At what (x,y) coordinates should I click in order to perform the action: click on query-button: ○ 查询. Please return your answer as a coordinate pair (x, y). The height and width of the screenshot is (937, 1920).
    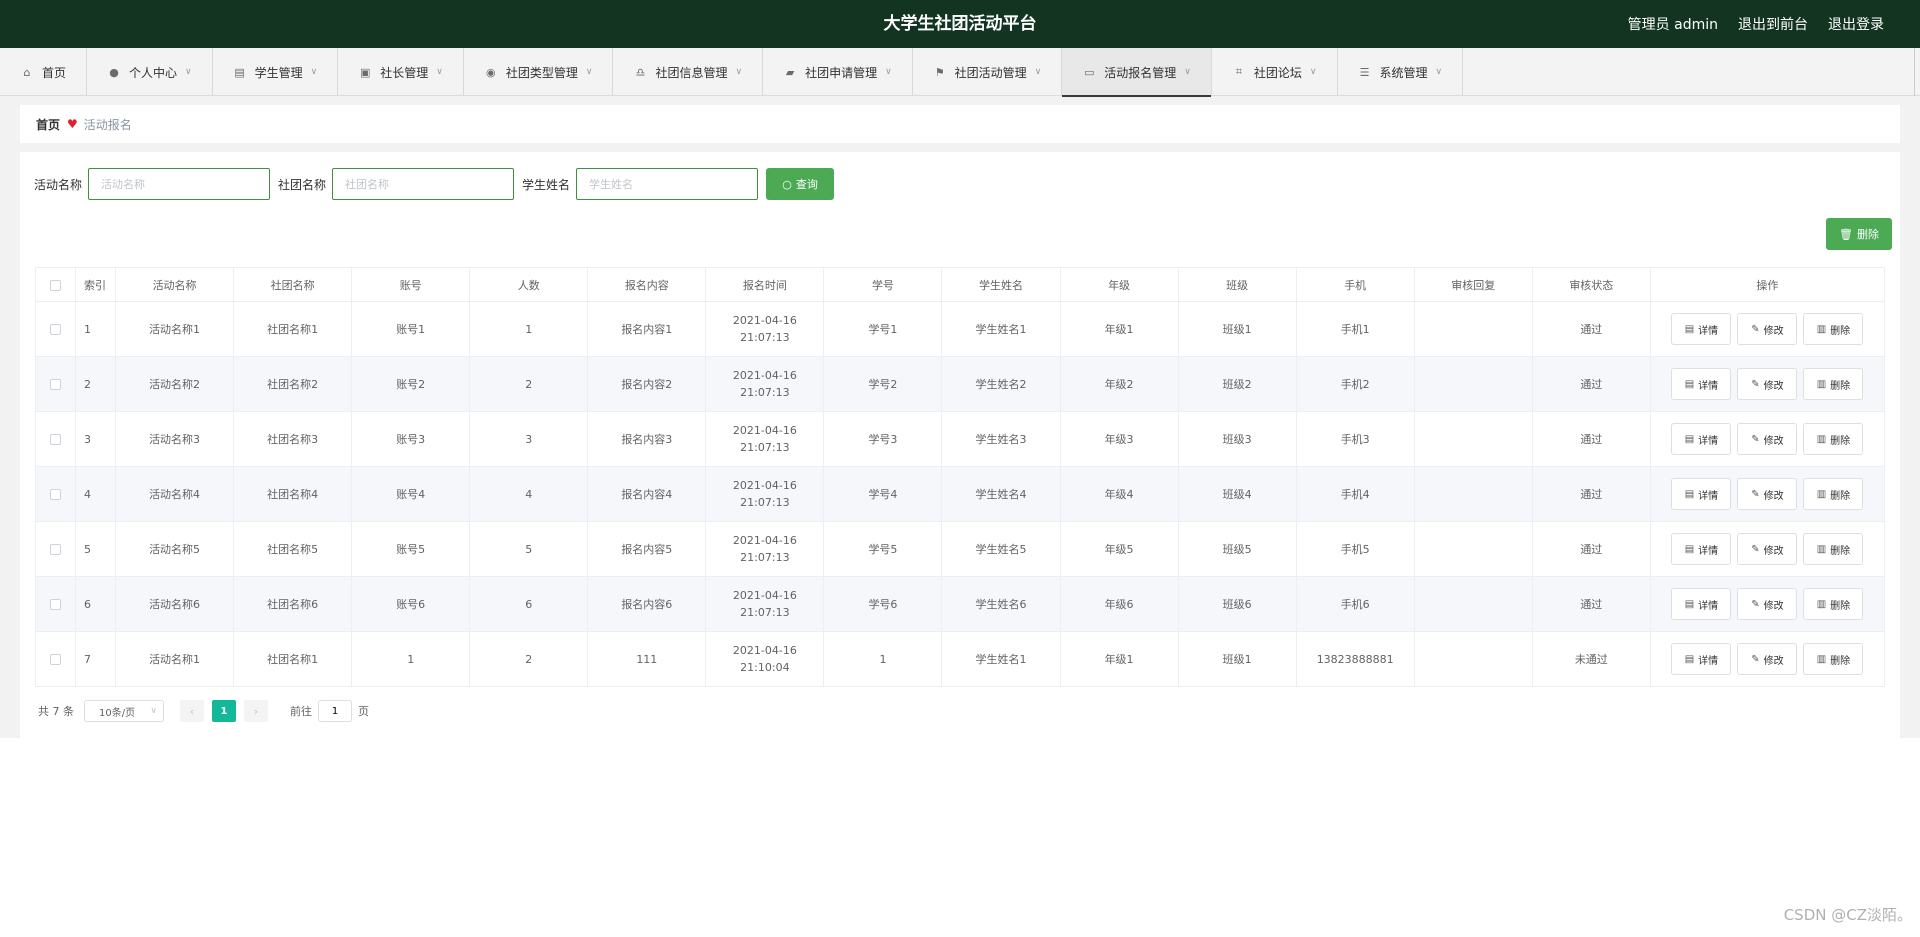
    Looking at the image, I should click on (800, 184).